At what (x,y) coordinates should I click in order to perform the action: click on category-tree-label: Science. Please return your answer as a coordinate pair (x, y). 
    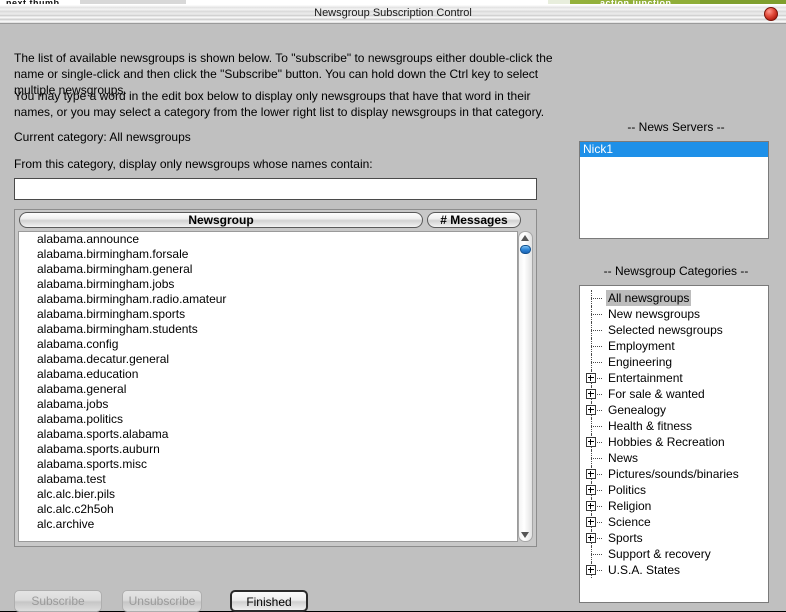
    Looking at the image, I should click on (629, 522).